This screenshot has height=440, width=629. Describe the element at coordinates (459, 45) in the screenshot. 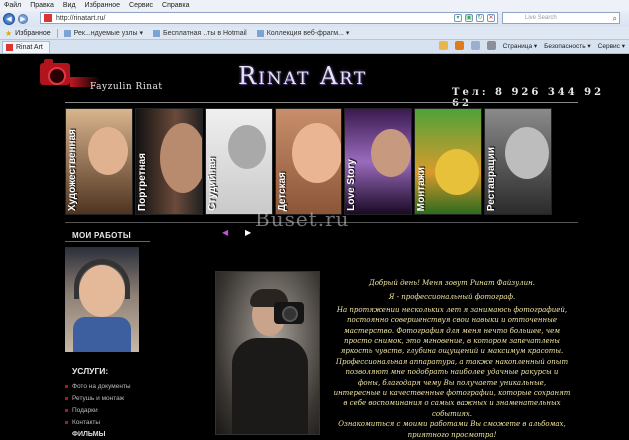

I see `feeds-icon` at that location.